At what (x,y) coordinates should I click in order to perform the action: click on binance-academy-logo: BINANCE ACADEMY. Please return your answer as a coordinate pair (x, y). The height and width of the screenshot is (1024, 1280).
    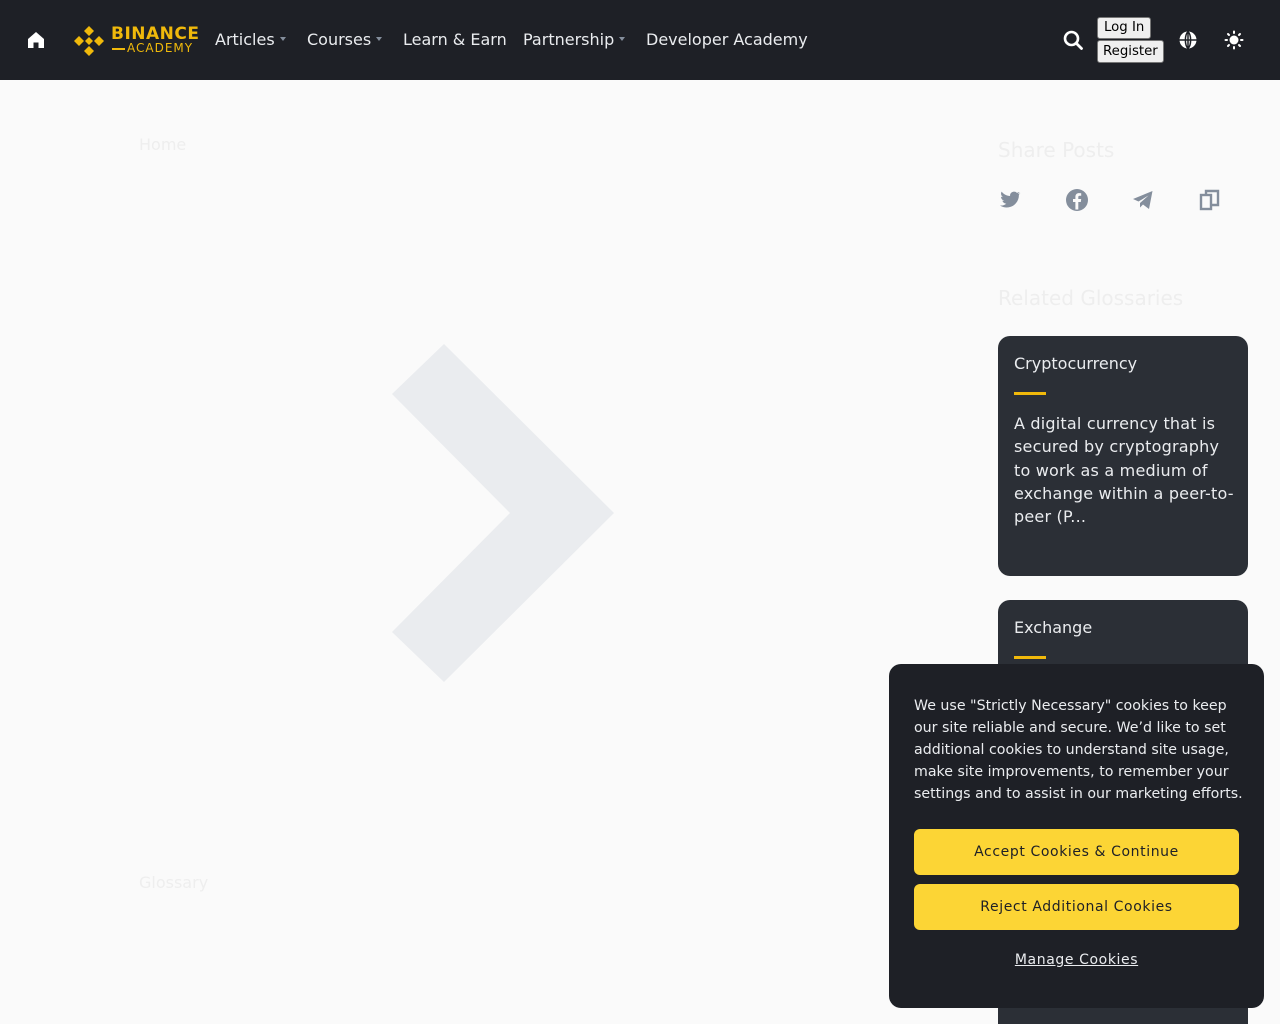
    Looking at the image, I should click on (137, 41).